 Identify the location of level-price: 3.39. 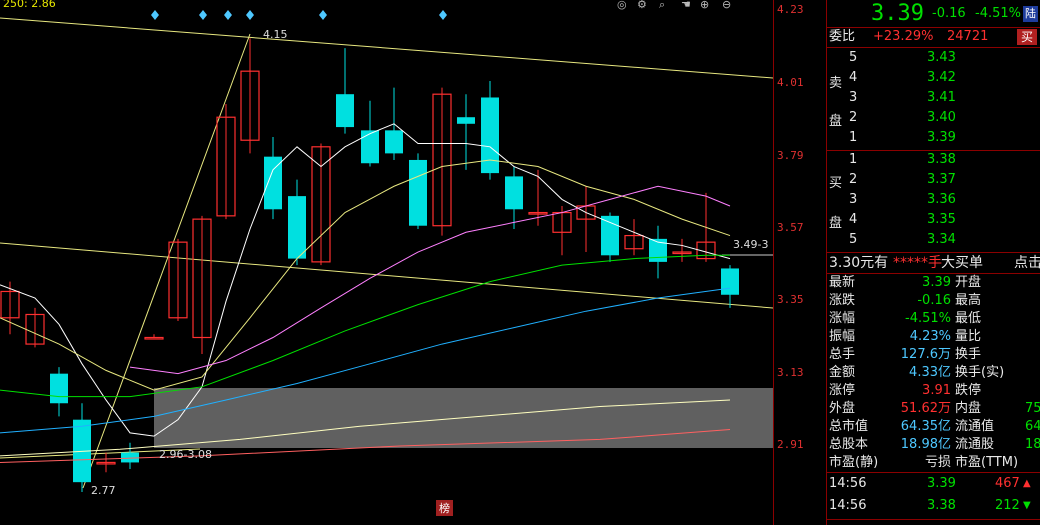
(941, 137).